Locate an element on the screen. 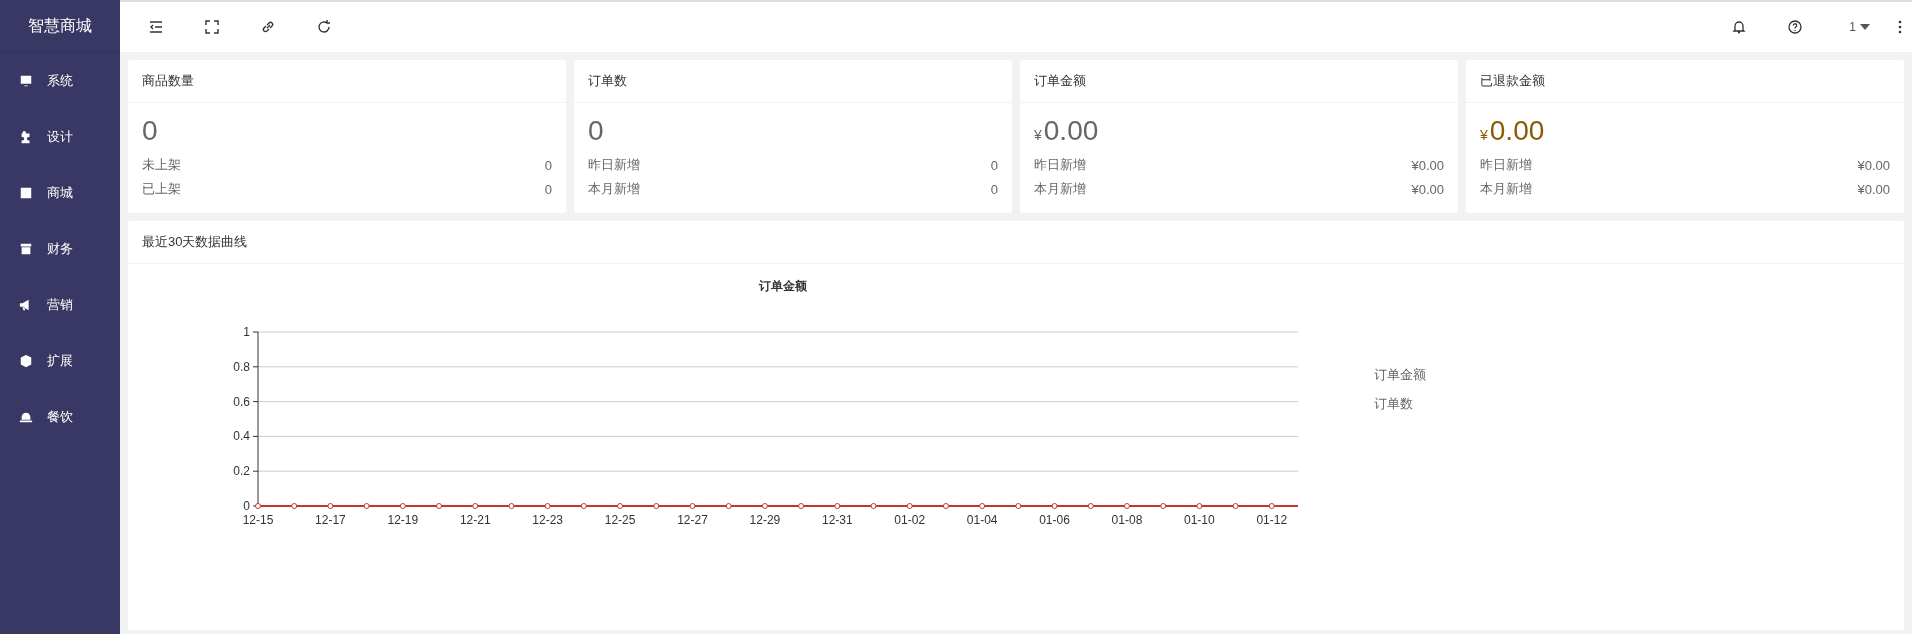 Image resolution: width=1912 pixels, height=634 pixels. card-title: 商品数量 is located at coordinates (347, 81).